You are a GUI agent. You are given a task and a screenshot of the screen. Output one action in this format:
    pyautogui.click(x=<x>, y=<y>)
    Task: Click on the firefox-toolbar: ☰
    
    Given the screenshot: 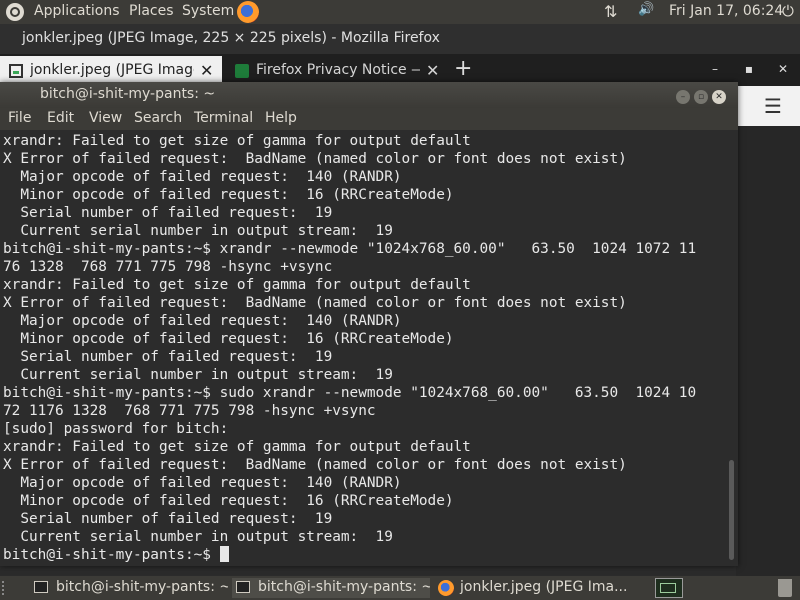 What is the action you would take?
    pyautogui.click(x=768, y=106)
    